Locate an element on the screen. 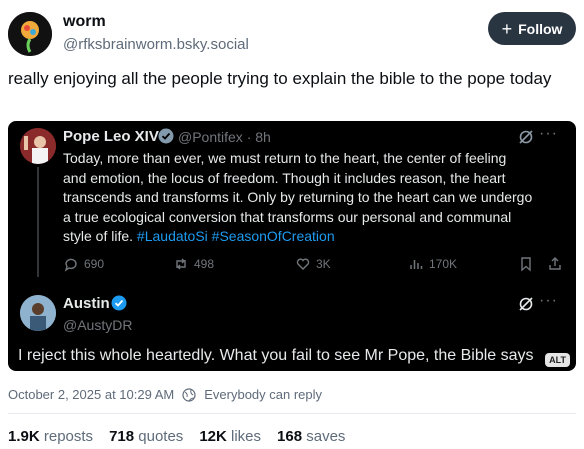 The height and width of the screenshot is (449, 584). share-action is located at coordinates (555, 264).